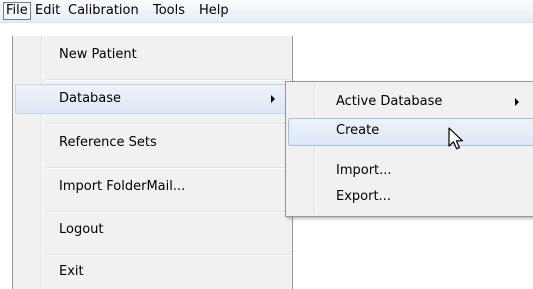 This screenshot has height=289, width=533. I want to click on submenu-item-create: Create, so click(357, 131).